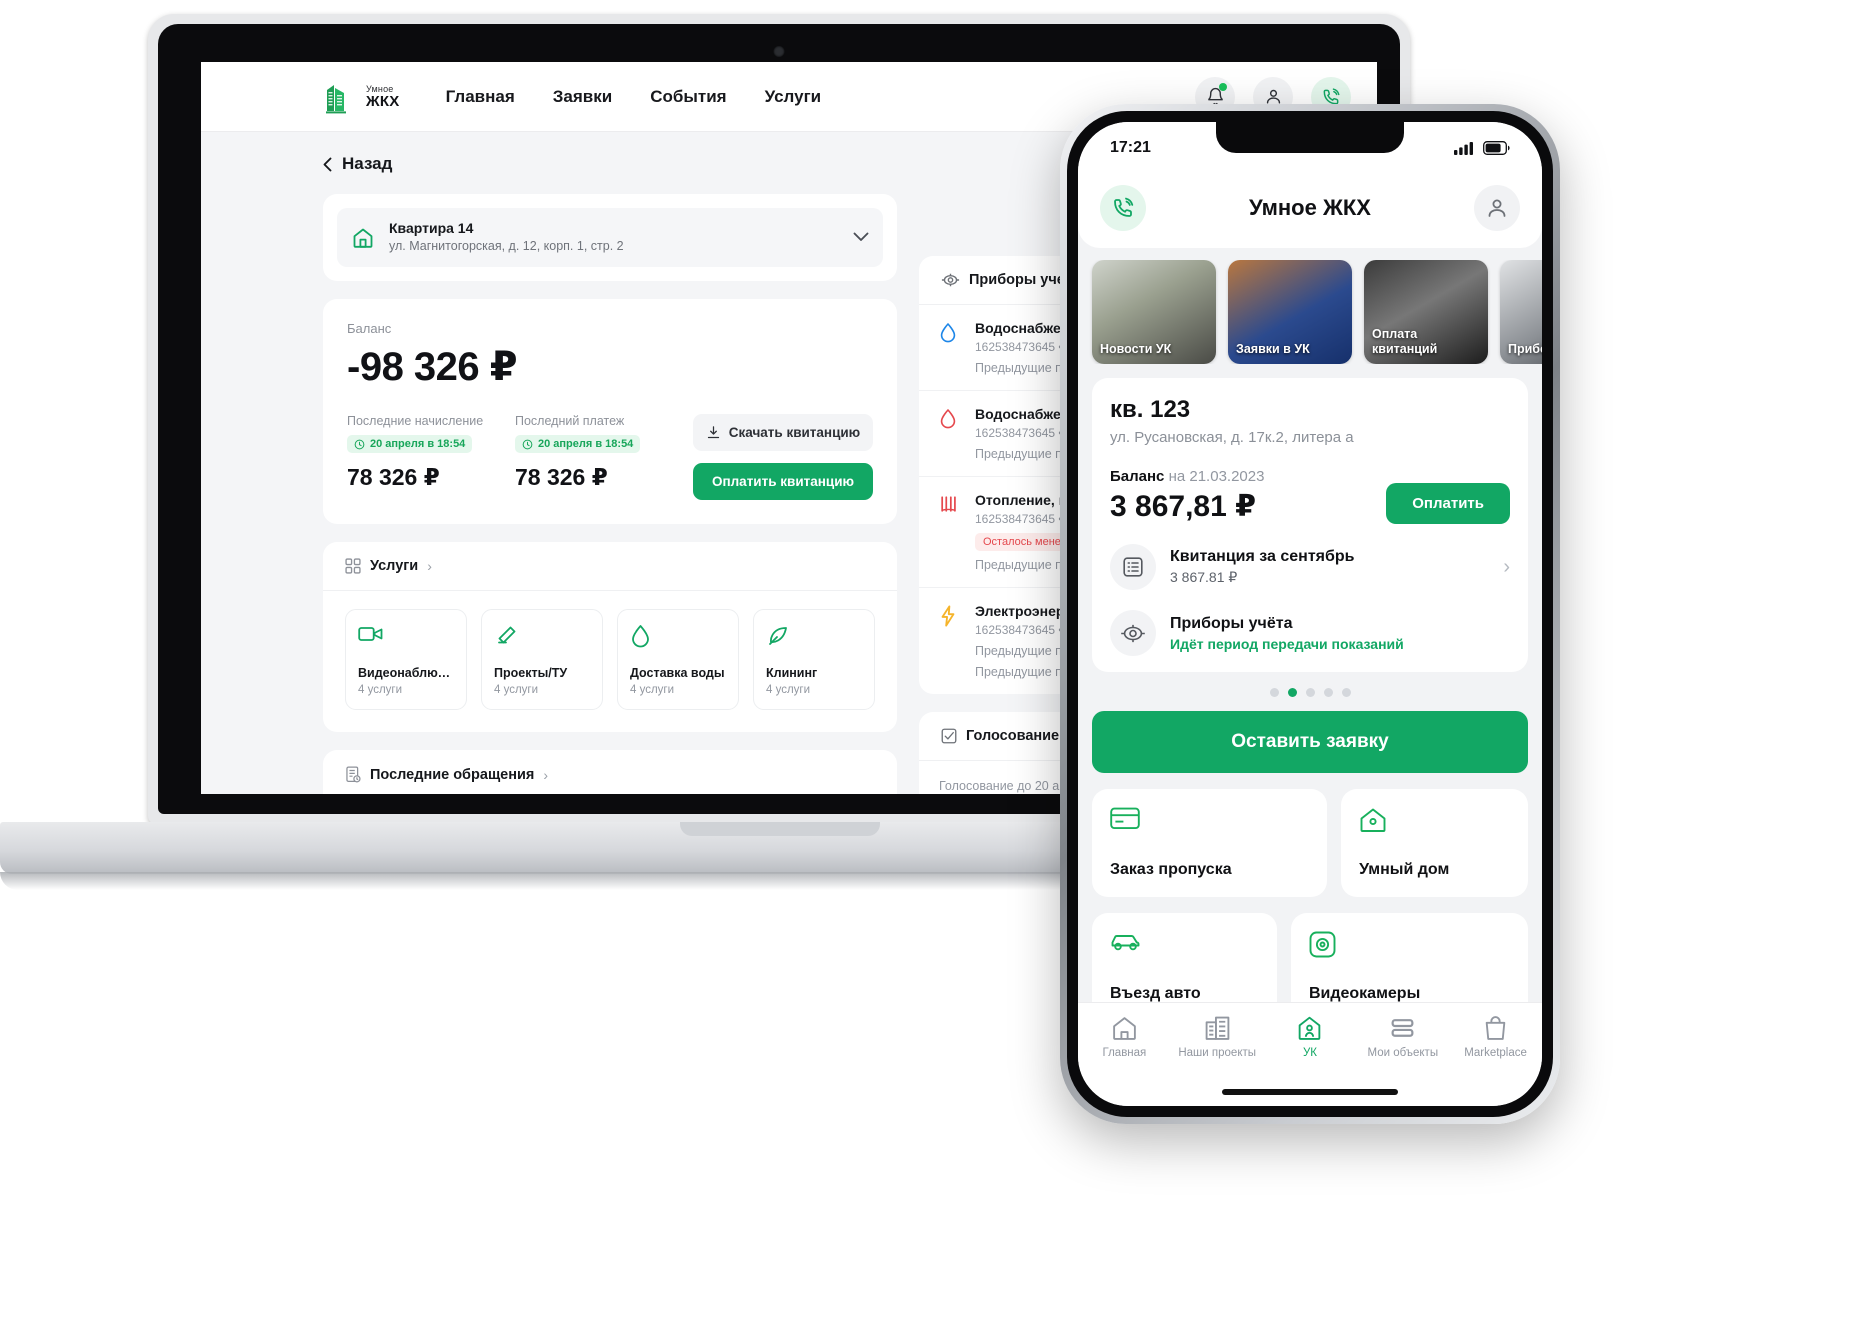 The width and height of the screenshot is (1854, 1340). Describe the element at coordinates (542, 637) in the screenshot. I see `pencil-icon` at that location.